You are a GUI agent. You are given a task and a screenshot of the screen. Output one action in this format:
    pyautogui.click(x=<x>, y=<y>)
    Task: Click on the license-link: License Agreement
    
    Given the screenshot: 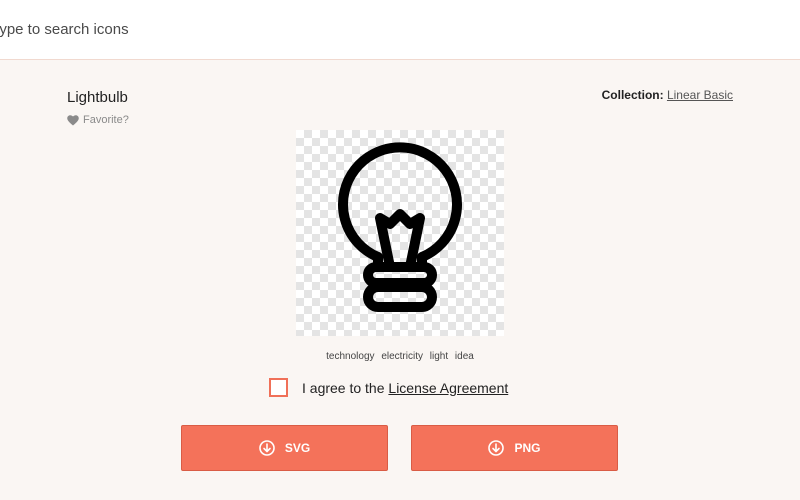 What is the action you would take?
    pyautogui.click(x=448, y=388)
    